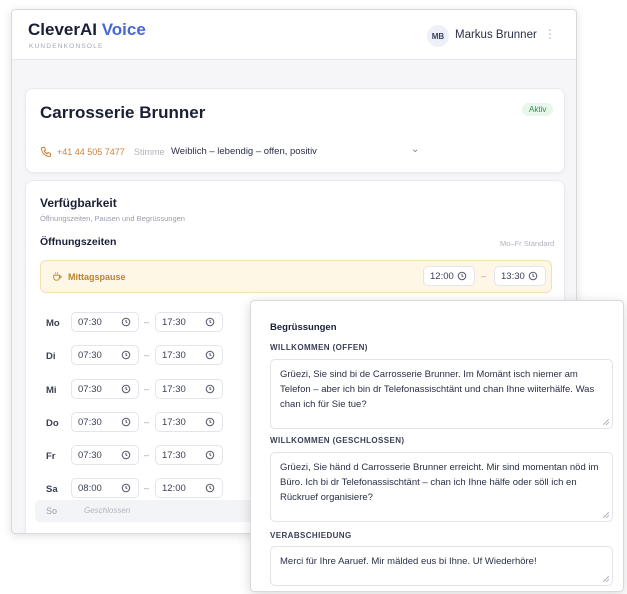  What do you see at coordinates (97, 277) in the screenshot?
I see `lunch-break-label: Mittagspause` at bounding box center [97, 277].